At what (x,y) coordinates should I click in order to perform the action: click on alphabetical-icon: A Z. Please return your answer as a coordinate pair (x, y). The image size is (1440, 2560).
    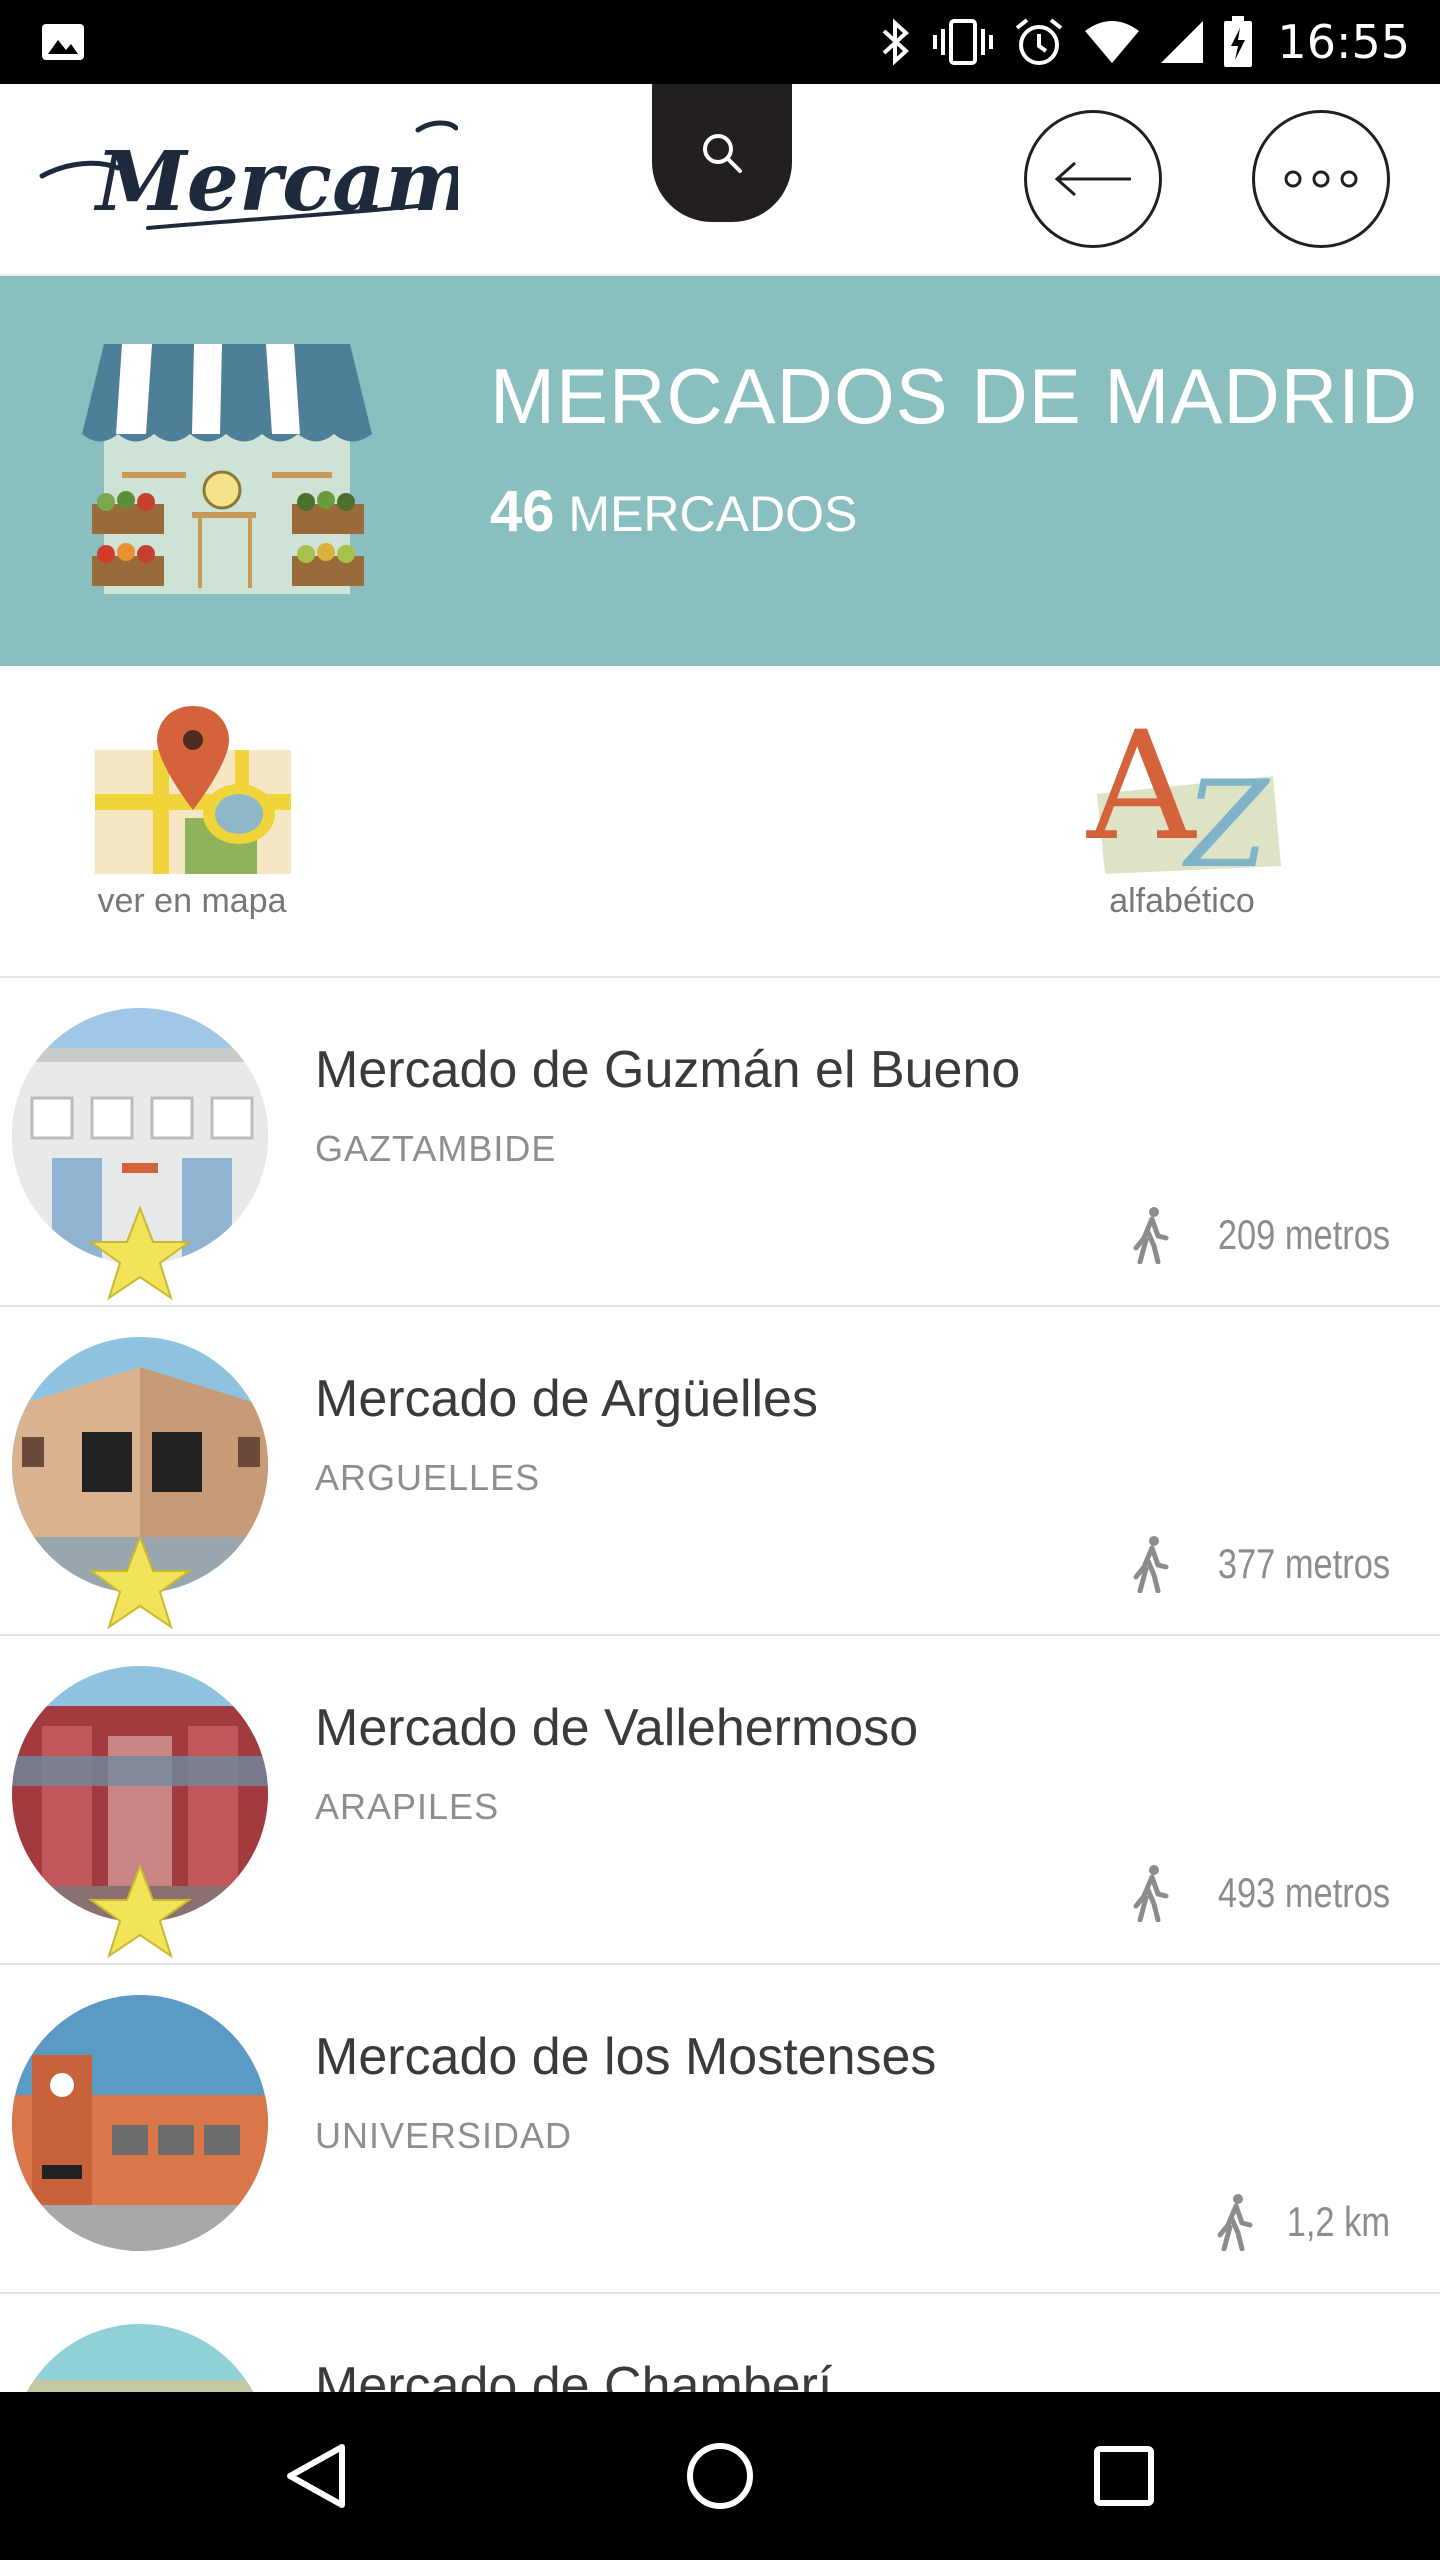
    Looking at the image, I should click on (1183, 791).